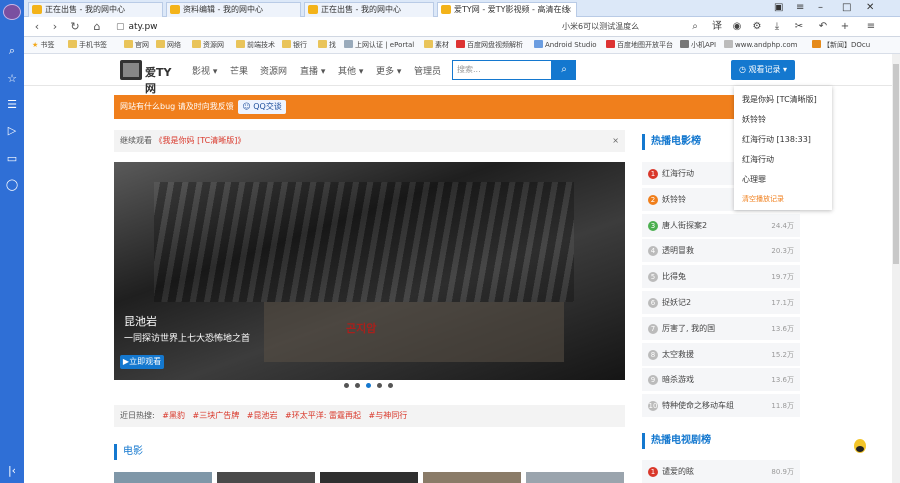 This screenshot has height=483, width=900. I want to click on tab-4: 爱TY网 - 爱TY影视频 - 高清在线 ×, so click(507, 9).